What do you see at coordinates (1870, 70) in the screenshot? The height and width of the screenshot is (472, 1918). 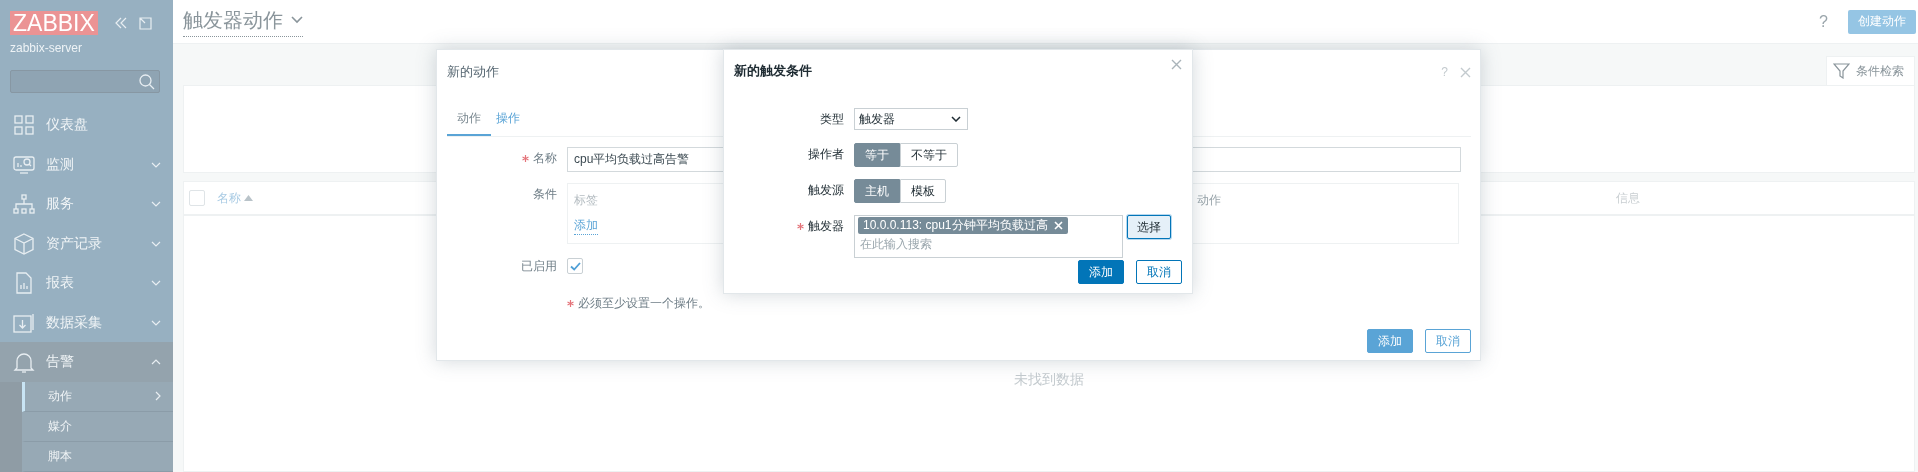 I see `filter-tab: 条件检索` at bounding box center [1870, 70].